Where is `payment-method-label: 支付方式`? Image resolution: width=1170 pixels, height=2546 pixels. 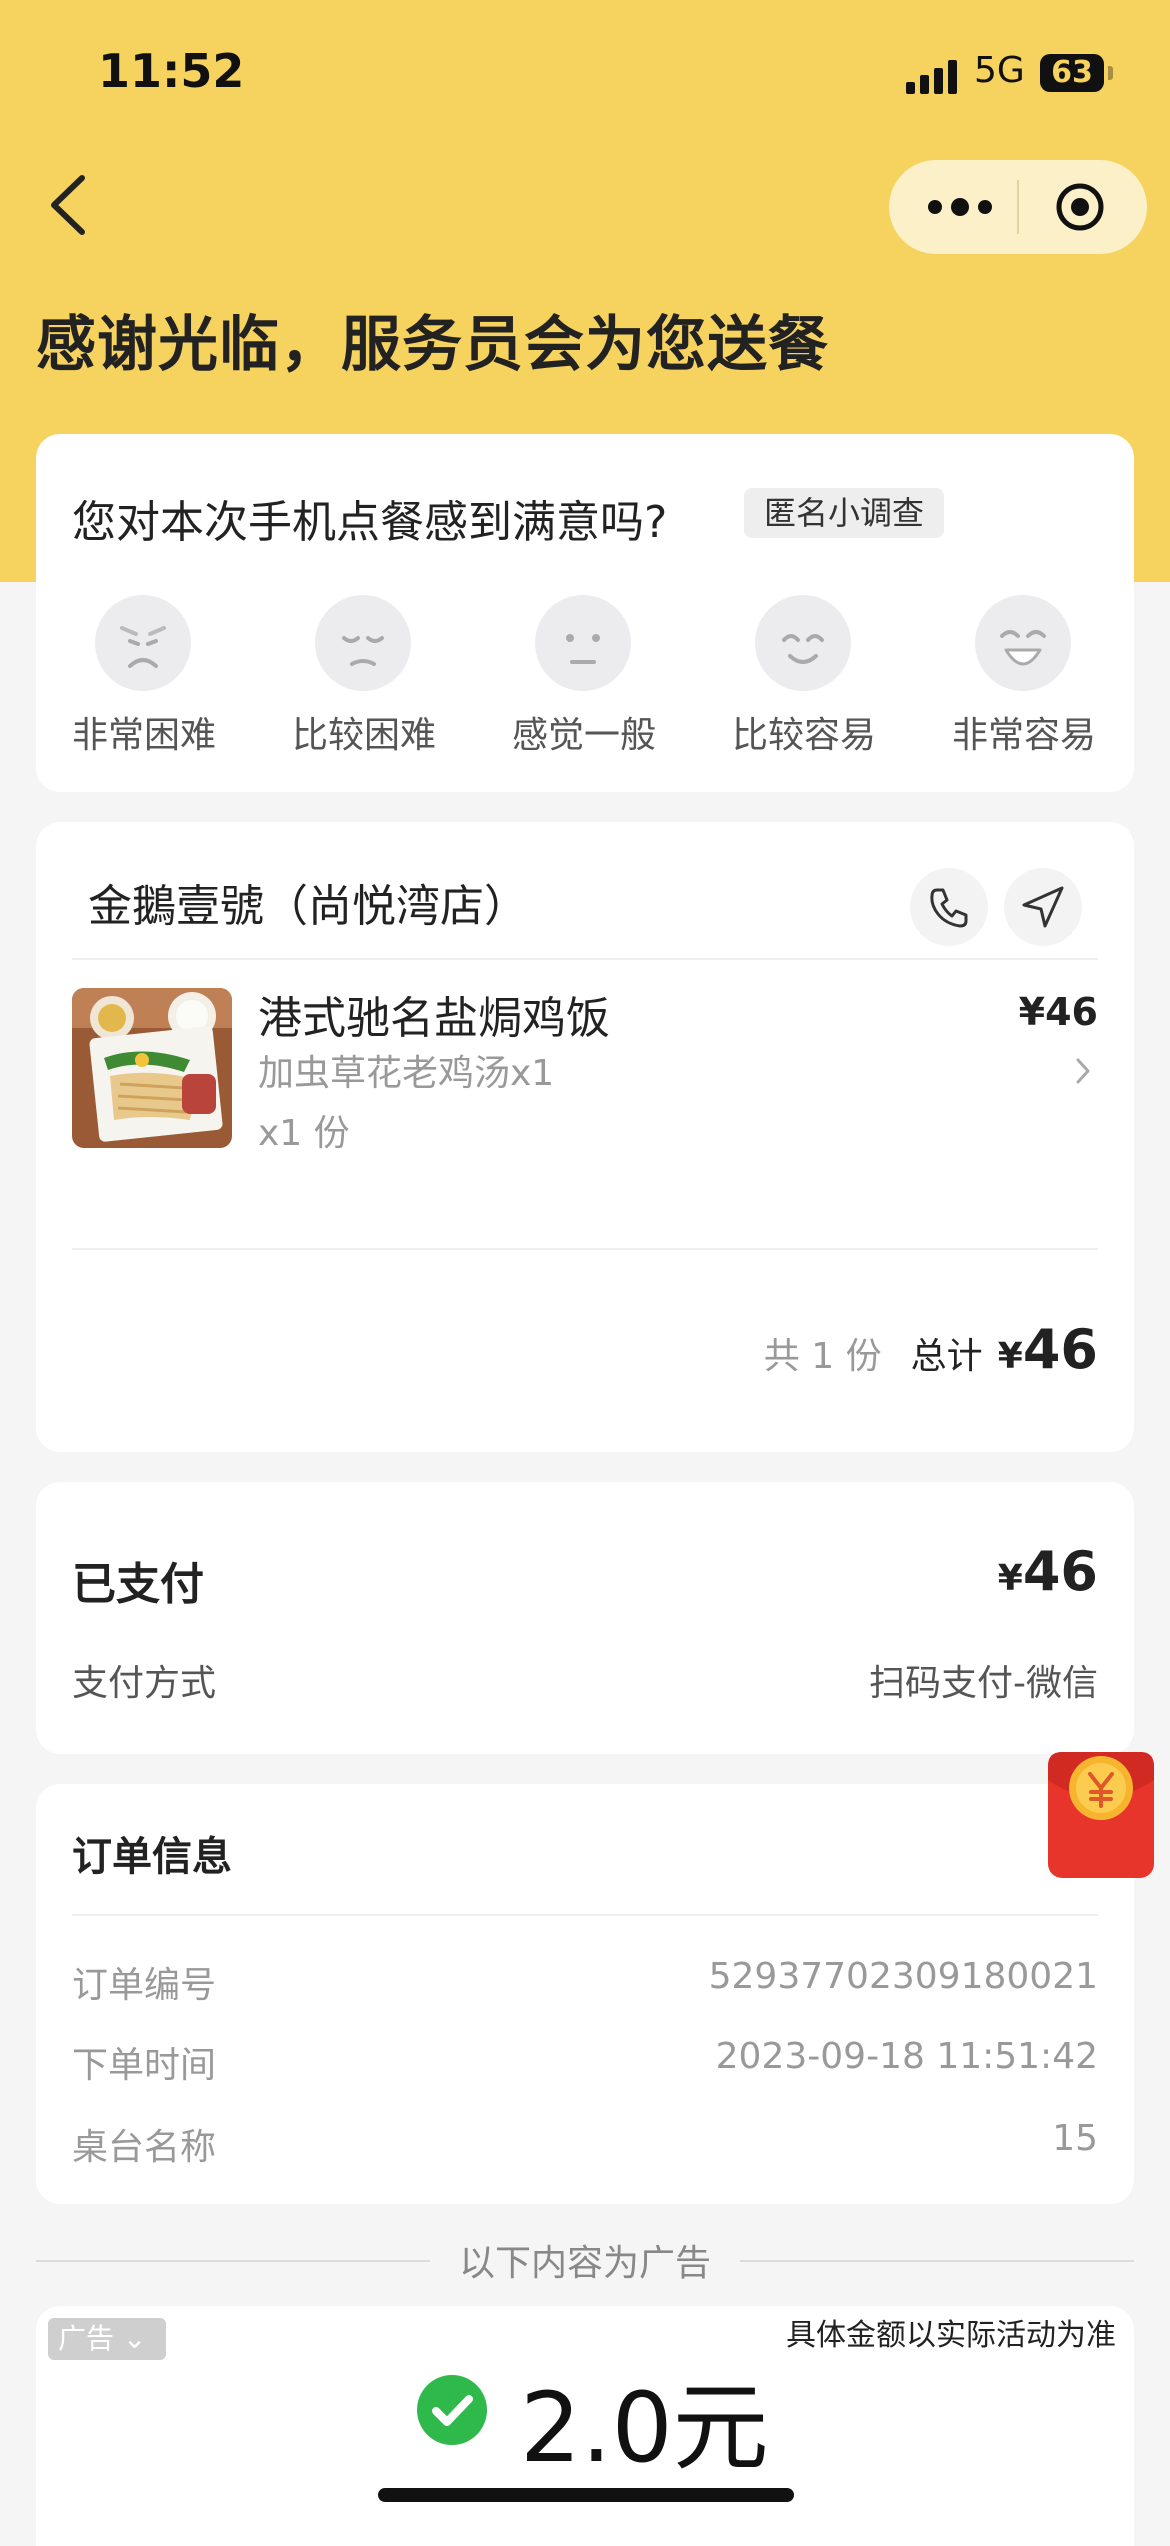 payment-method-label: 支付方式 is located at coordinates (144, 1683).